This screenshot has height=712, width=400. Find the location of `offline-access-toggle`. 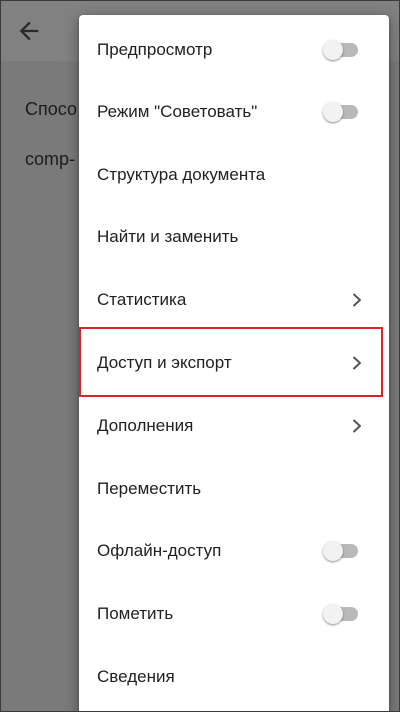

offline-access-toggle is located at coordinates (341, 551).